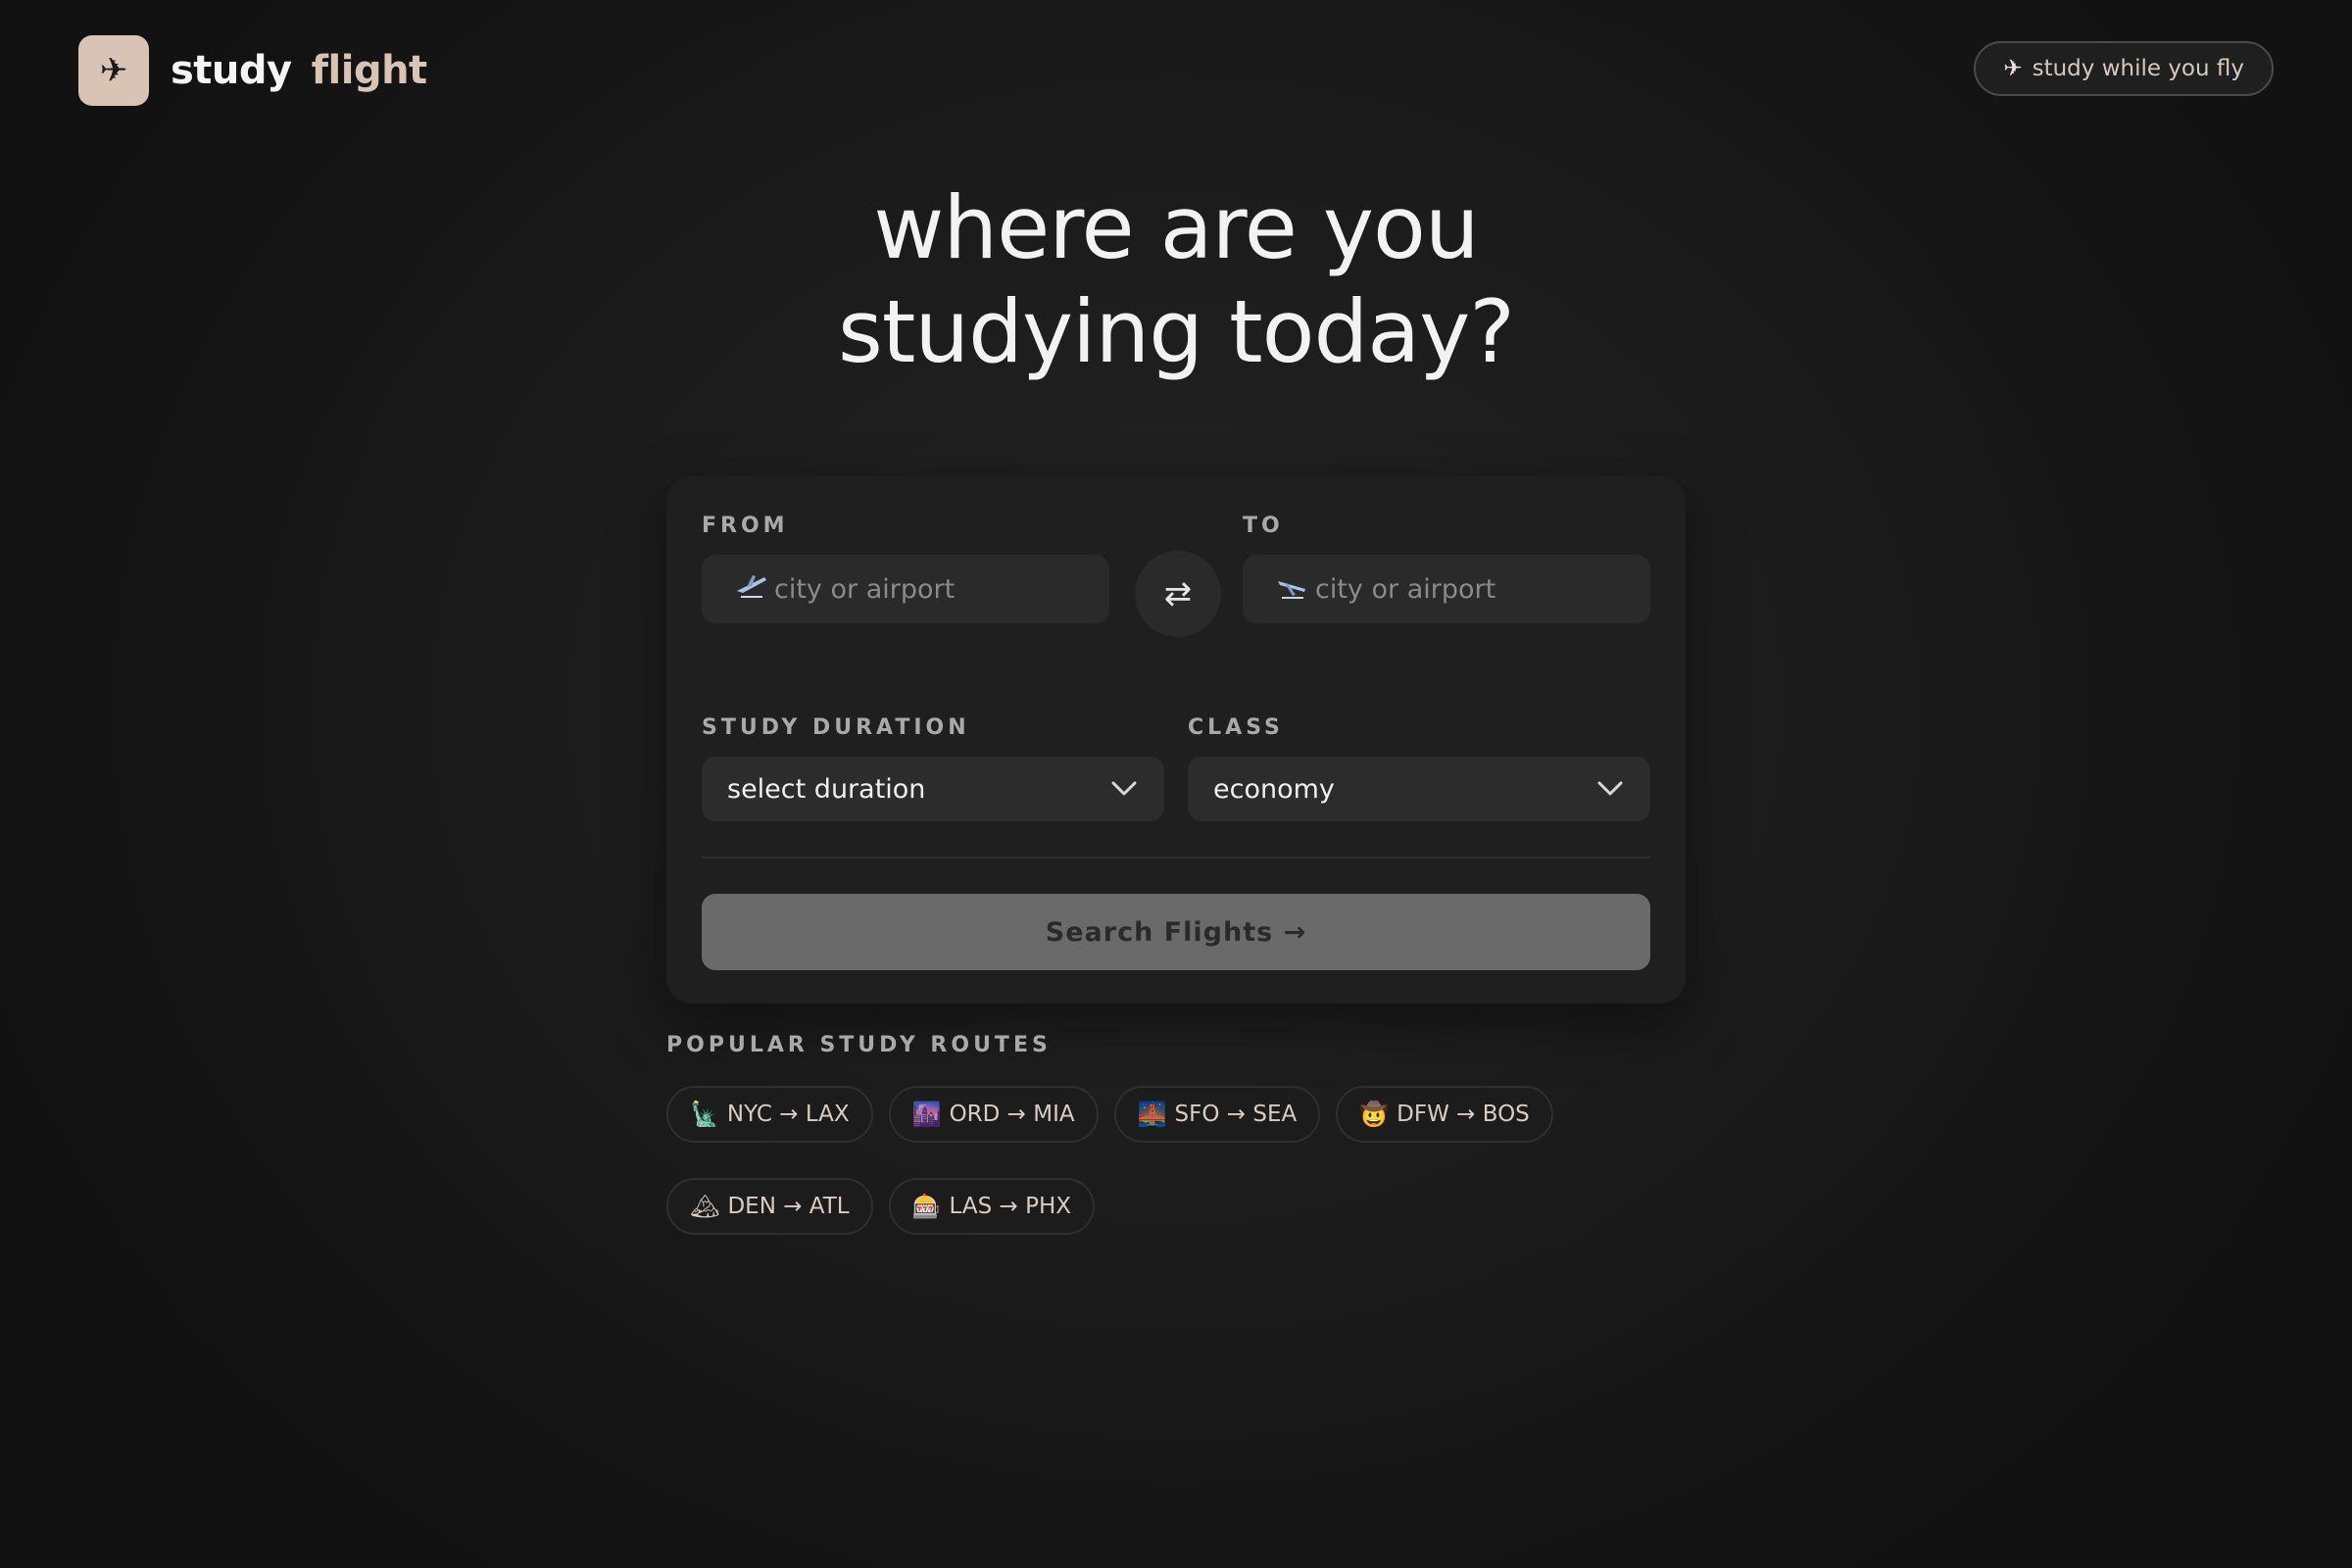 The image size is (2352, 1568). What do you see at coordinates (1292, 589) in the screenshot?
I see `arrival-icon` at bounding box center [1292, 589].